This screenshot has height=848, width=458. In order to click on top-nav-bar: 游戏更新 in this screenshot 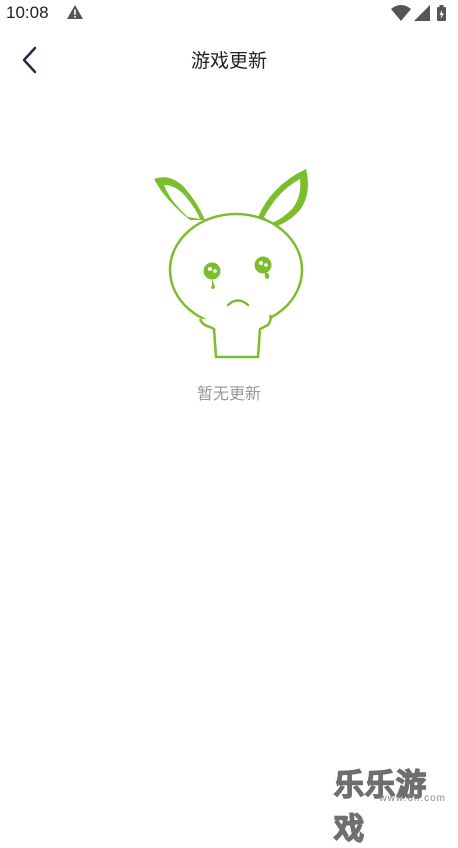, I will do `click(229, 60)`.